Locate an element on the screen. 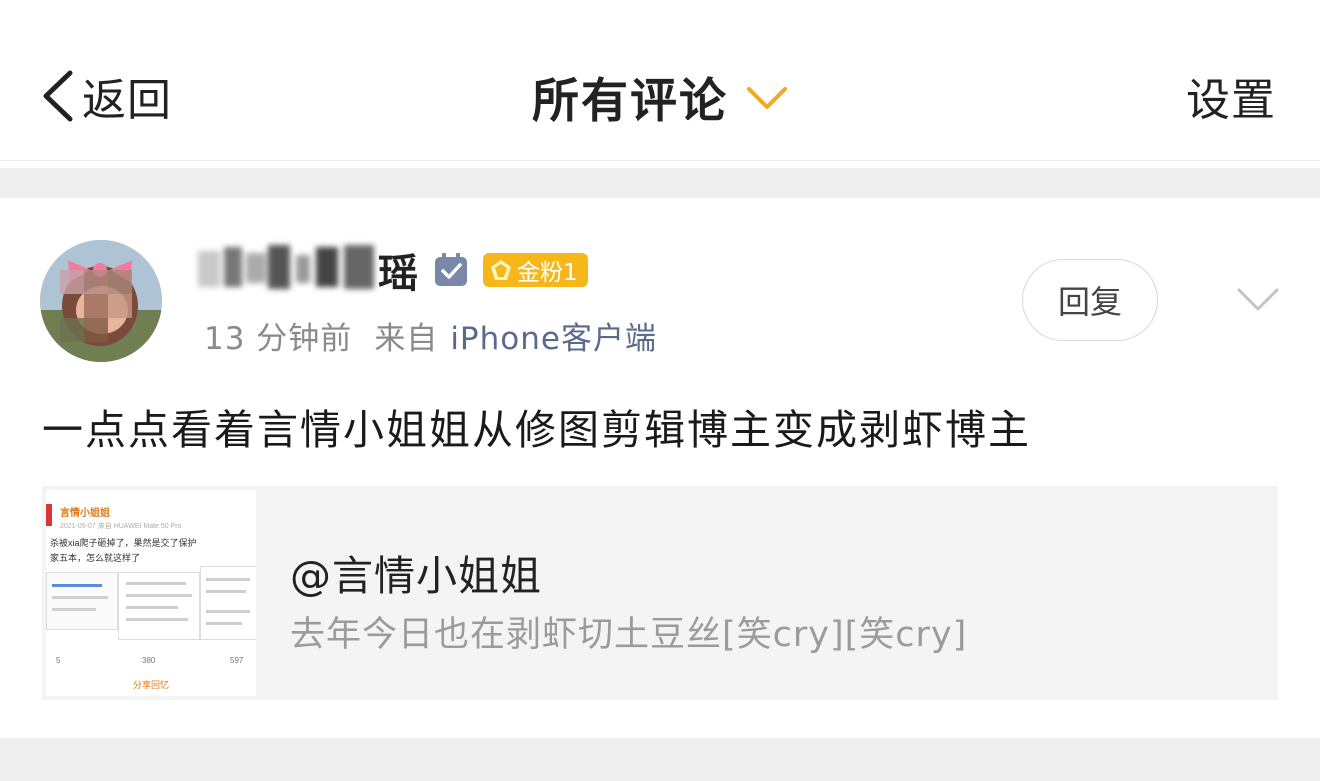 The height and width of the screenshot is (781, 1320). thumb-share-label: 分享回忆 is located at coordinates (150, 685).